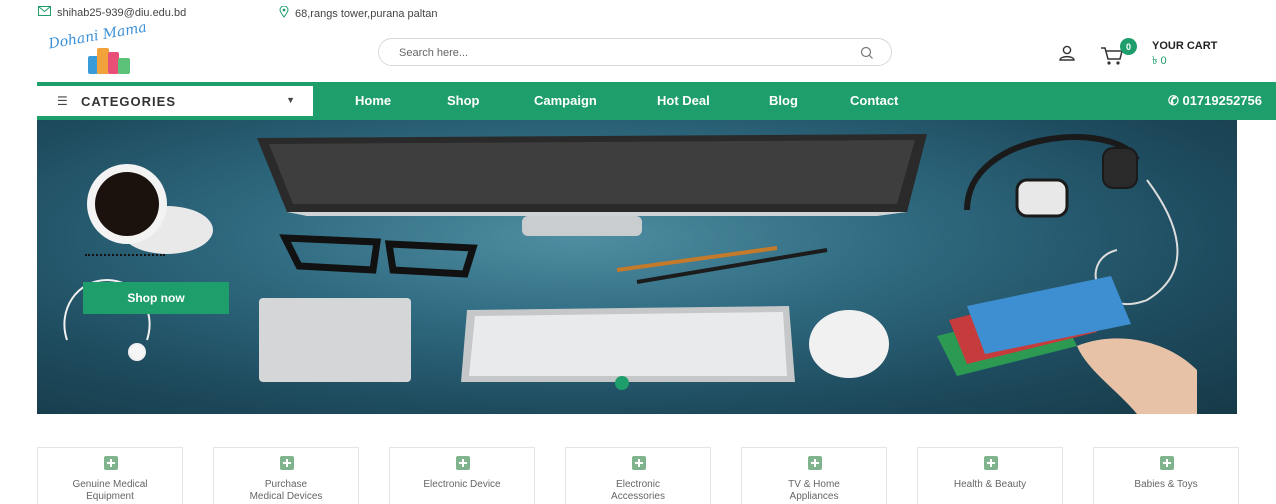 The image size is (1276, 504). Describe the element at coordinates (44, 12) in the screenshot. I see `mail-icon` at that location.